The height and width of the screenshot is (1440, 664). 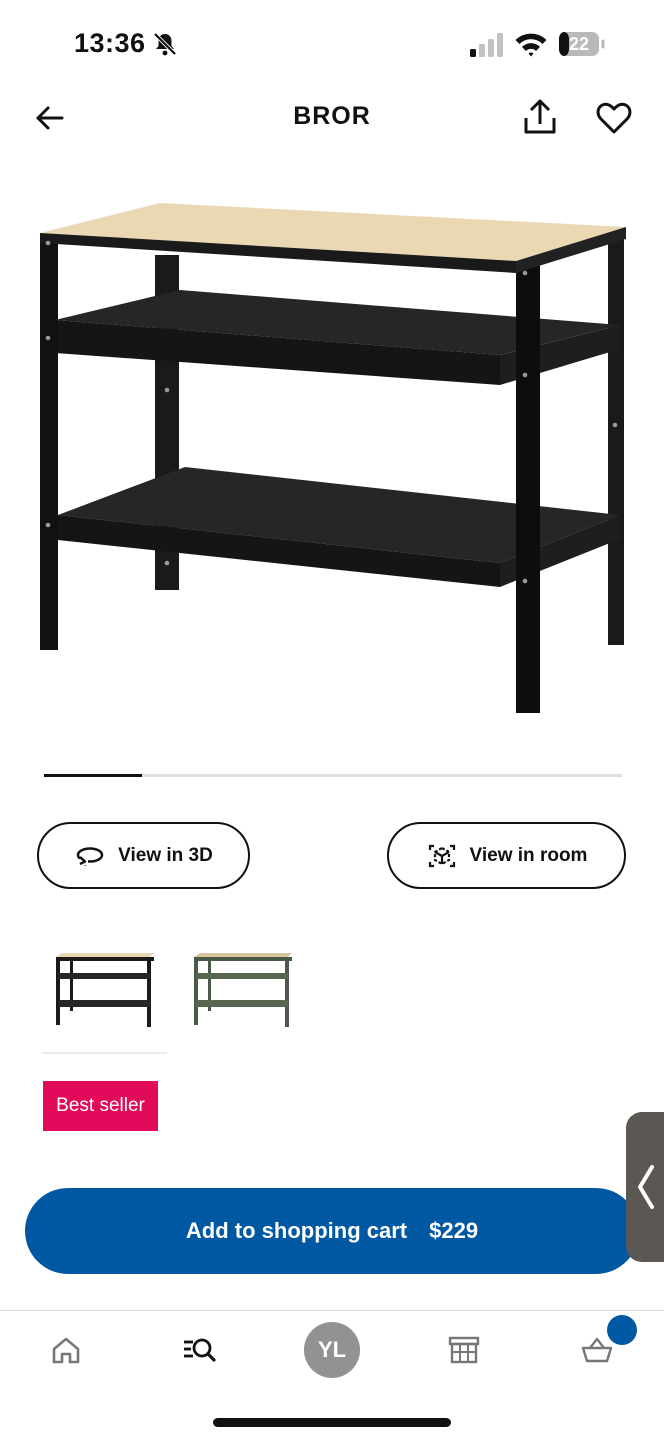 I want to click on status-bar: 13:36 22, so click(x=332, y=46).